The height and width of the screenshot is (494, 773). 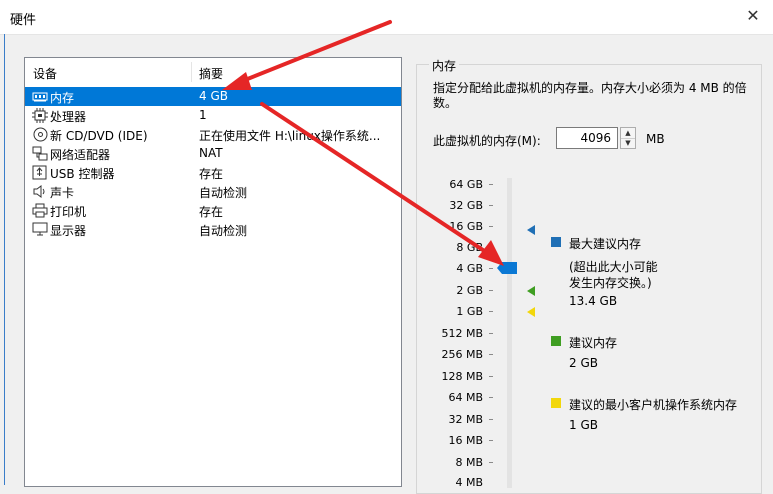 What do you see at coordinates (466, 226) in the screenshot?
I see `scale-label: 16 GB` at bounding box center [466, 226].